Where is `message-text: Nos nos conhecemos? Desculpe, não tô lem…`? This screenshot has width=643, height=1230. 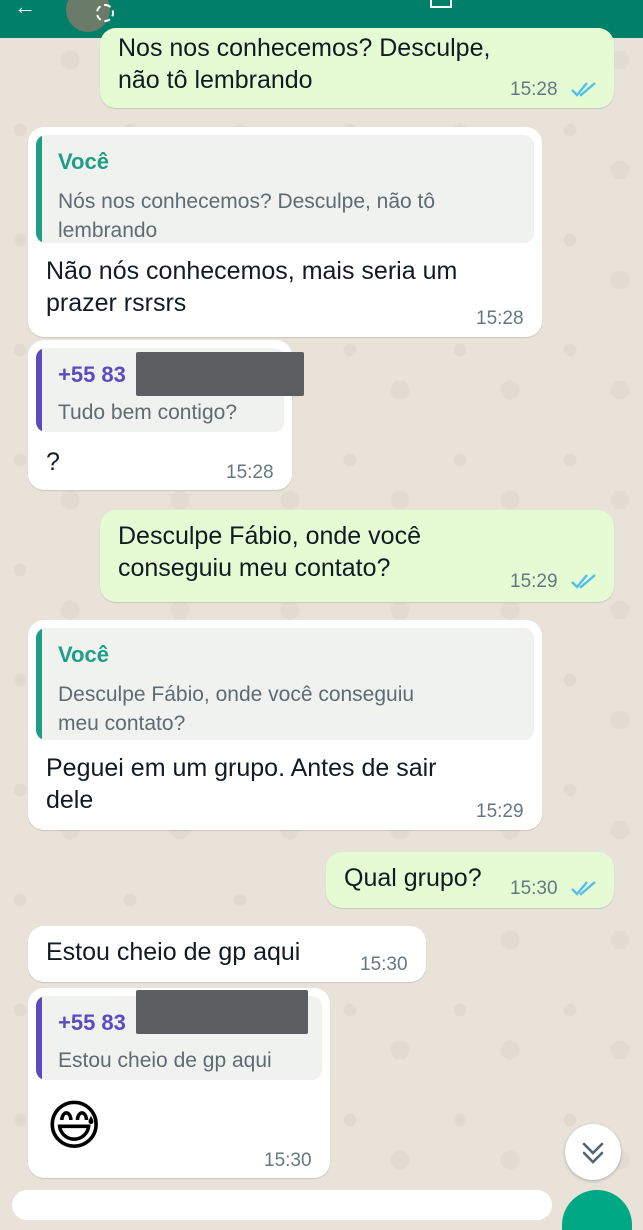 message-text: Nos nos conhecemos? Desculpe, não tô lem… is located at coordinates (304, 64).